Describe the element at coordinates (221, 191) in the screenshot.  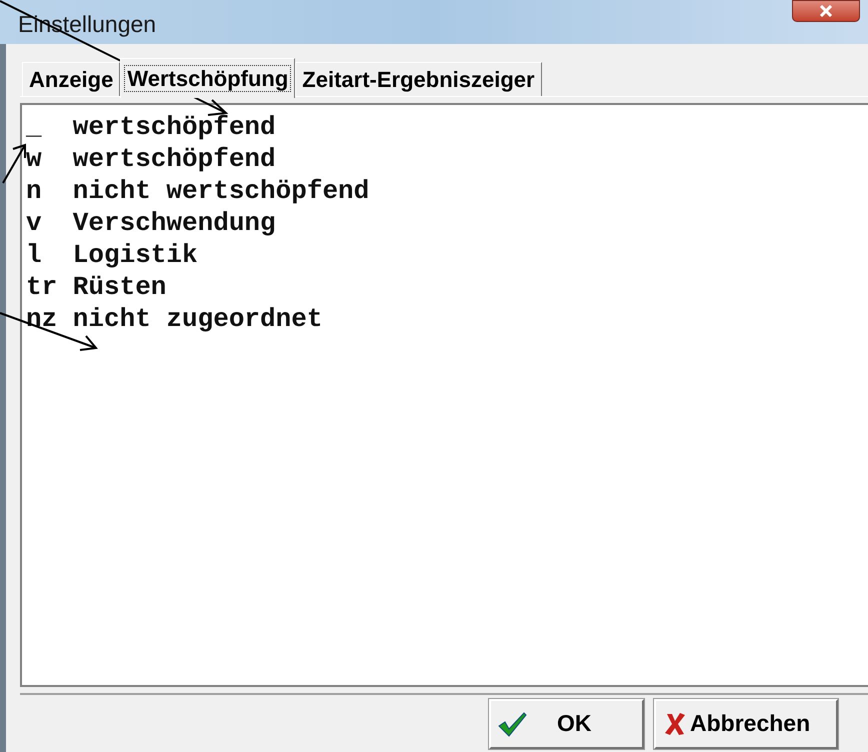
I see `list-label: nicht wertschöpfend` at that location.